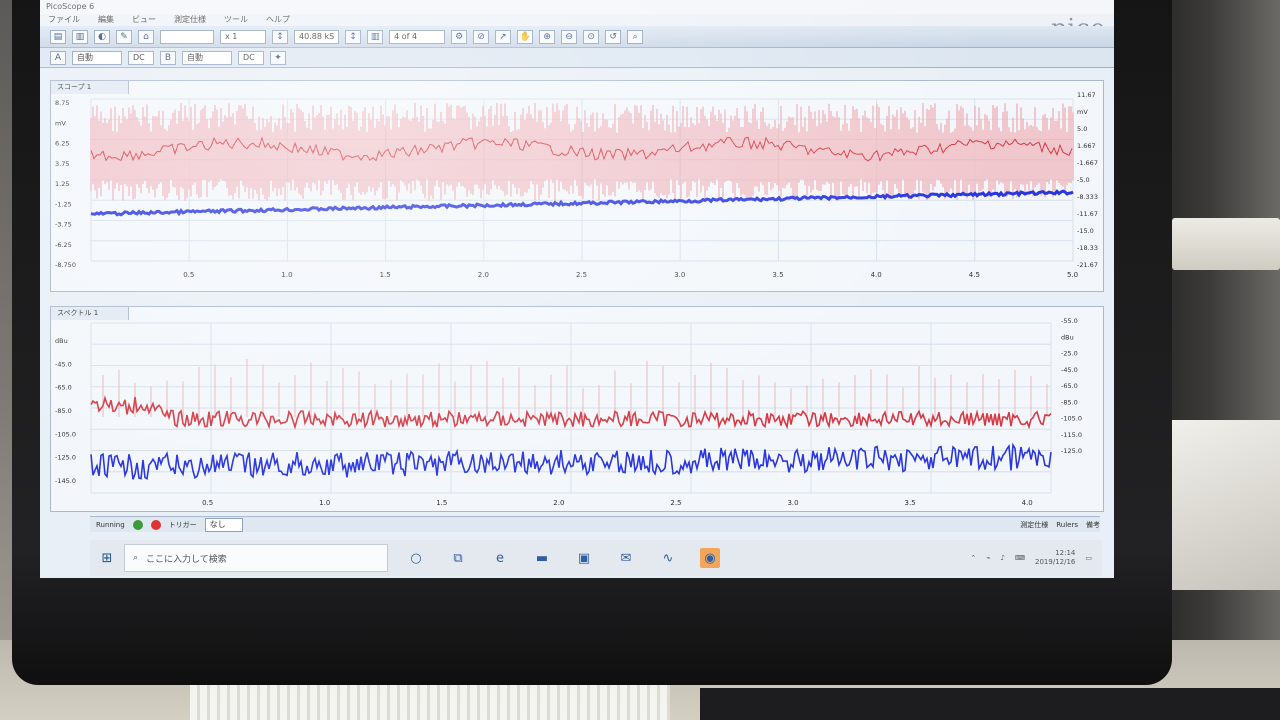  I want to click on store-icon: ▣, so click(584, 558).